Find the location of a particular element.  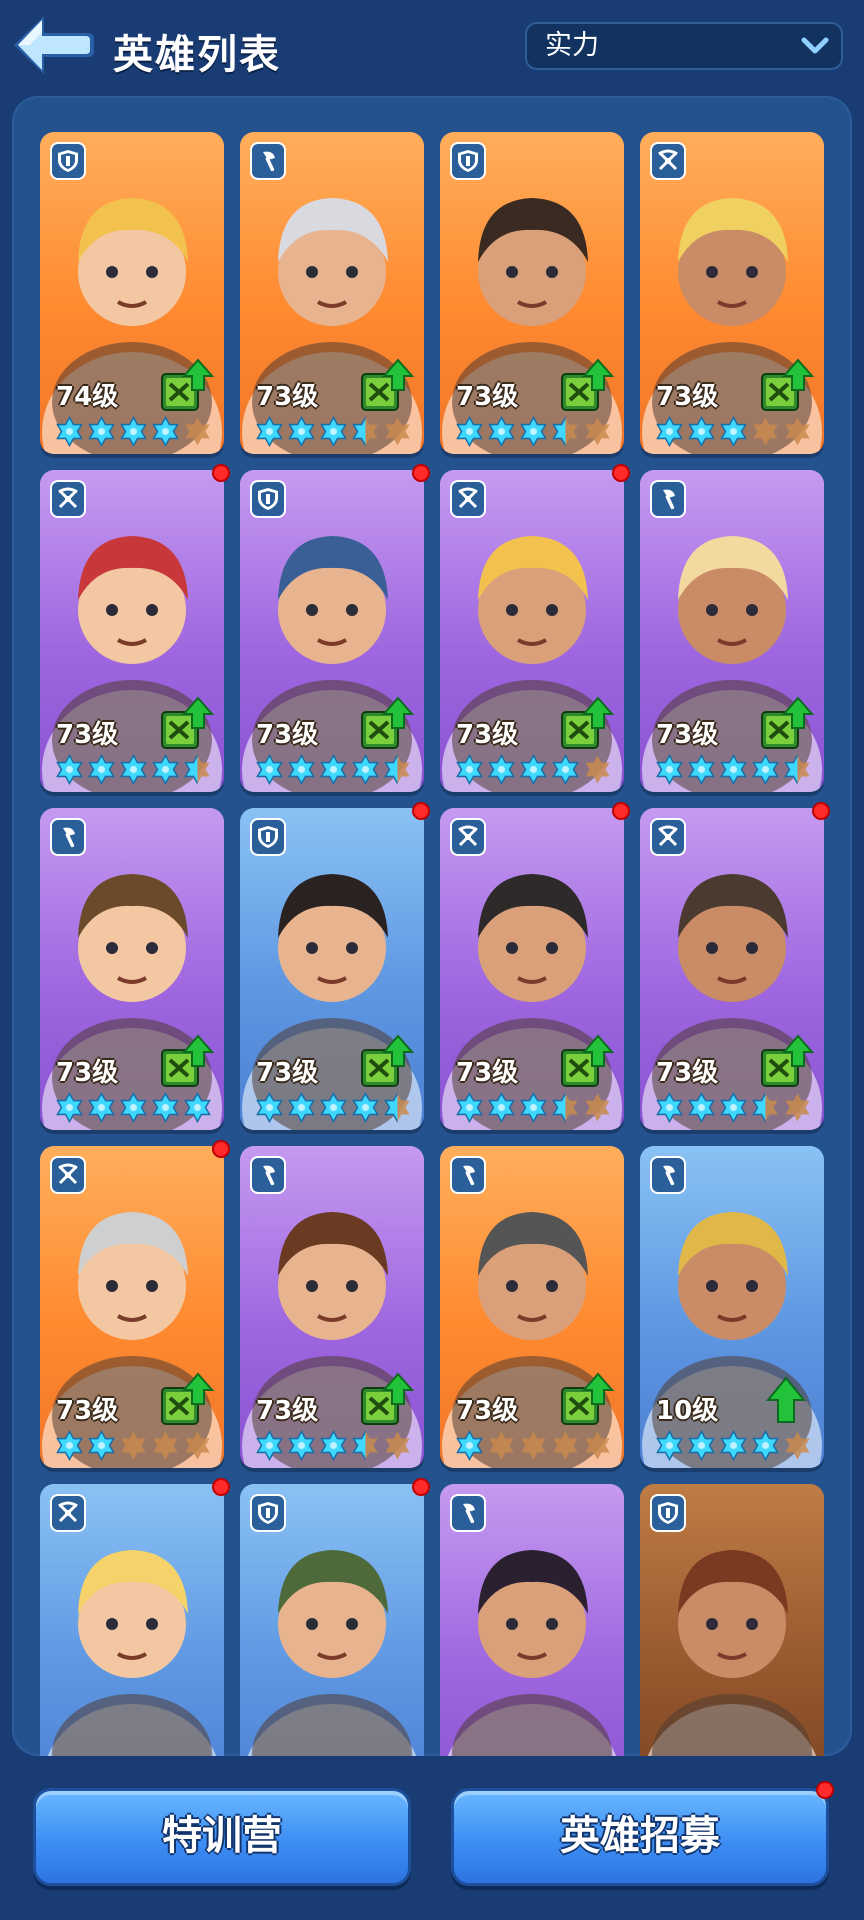

top-bar: 英雄列表 实力 is located at coordinates (432, 47).